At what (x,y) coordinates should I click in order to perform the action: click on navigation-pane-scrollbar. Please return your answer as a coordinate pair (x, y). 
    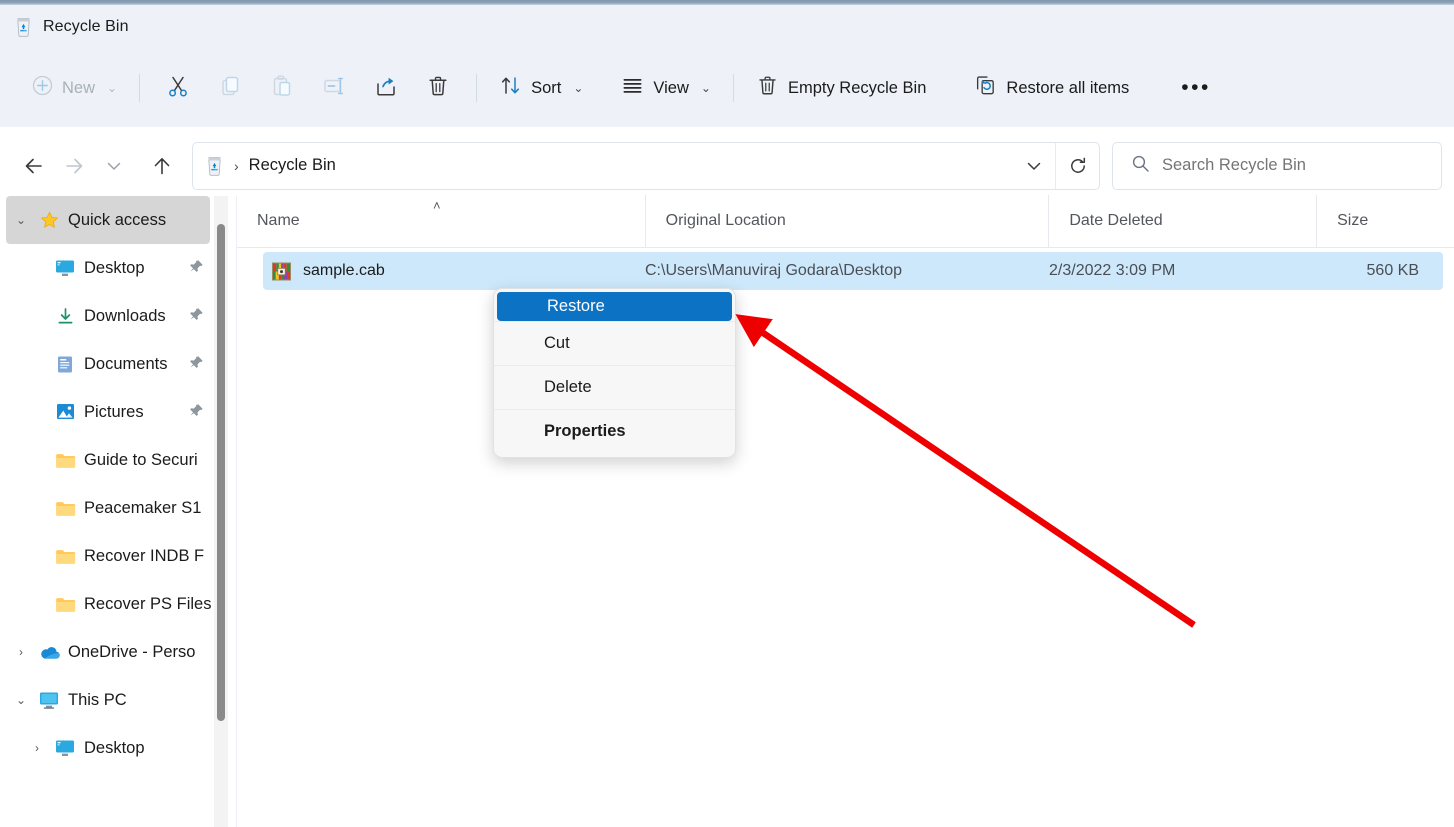
    Looking at the image, I should click on (221, 511).